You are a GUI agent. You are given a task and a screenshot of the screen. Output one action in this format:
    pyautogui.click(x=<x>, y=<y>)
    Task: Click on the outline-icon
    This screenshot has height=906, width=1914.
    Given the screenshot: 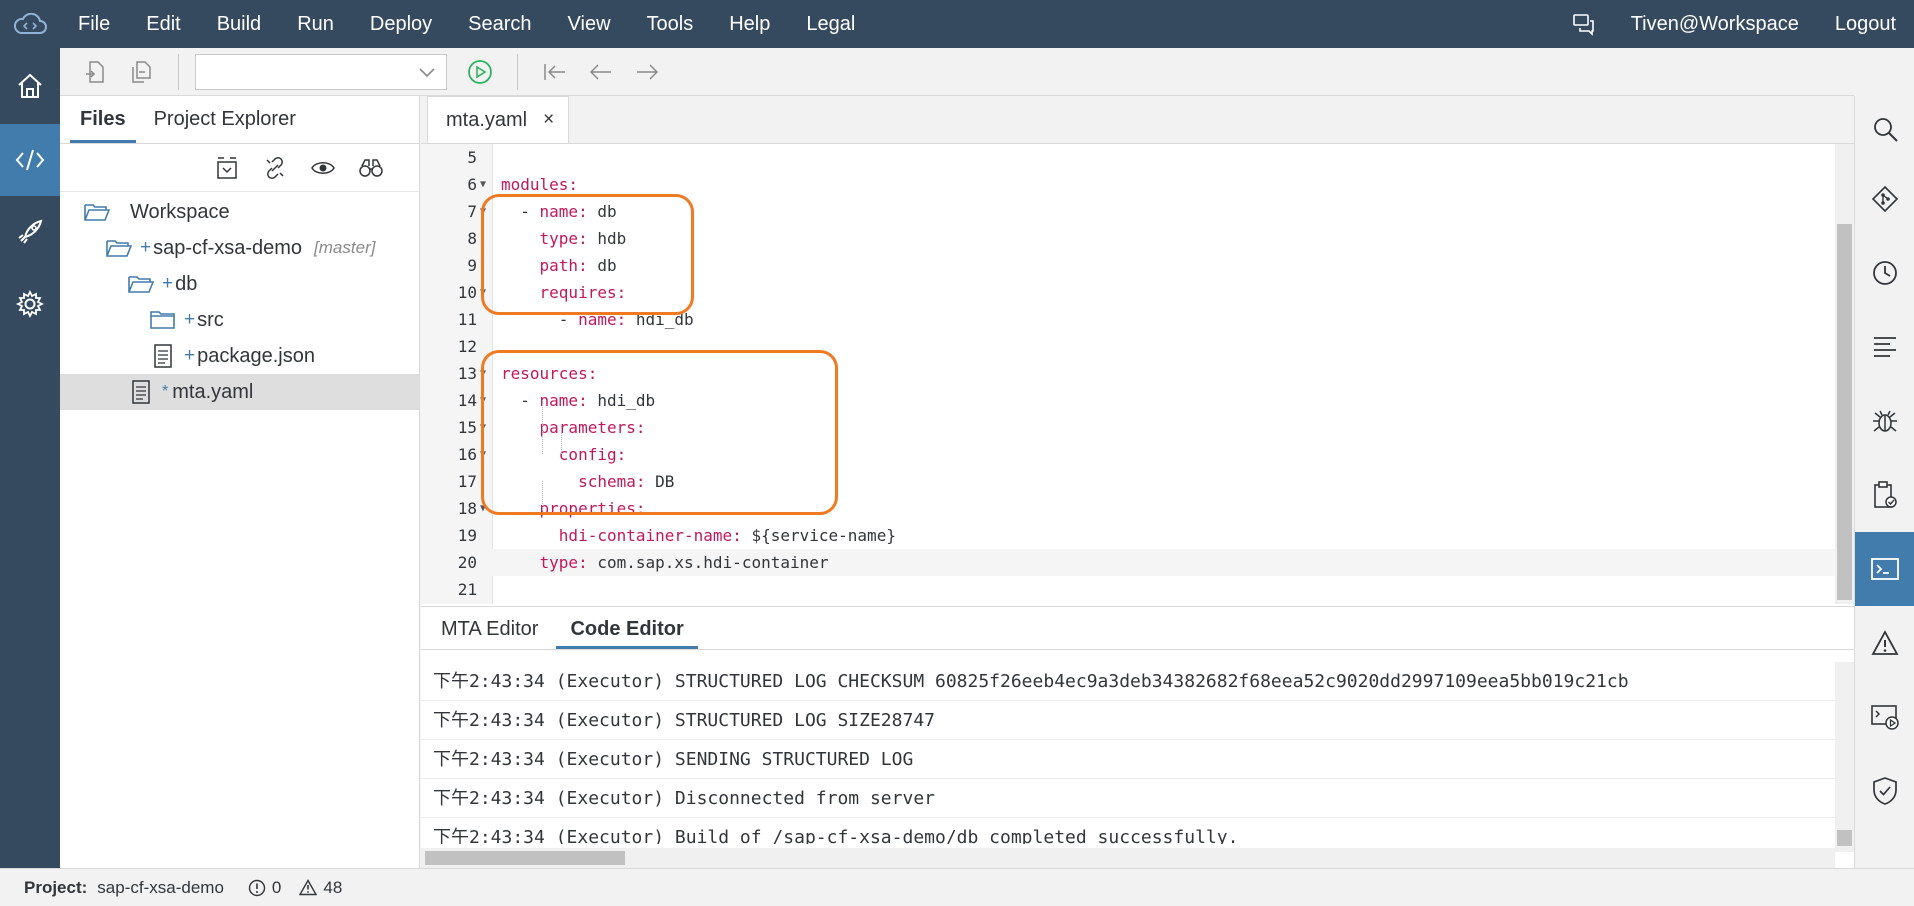 What is the action you would take?
    pyautogui.click(x=1884, y=347)
    